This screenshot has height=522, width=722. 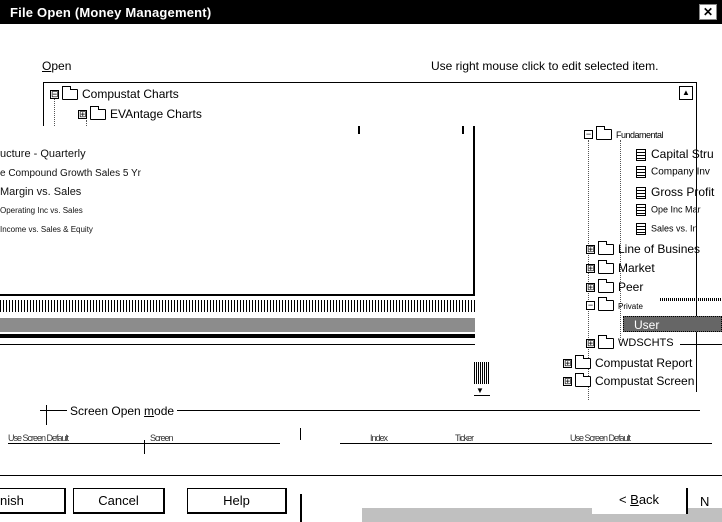 I want to click on tree-item-wdschts: ⊞ WDSCHTS, so click(x=630, y=341).